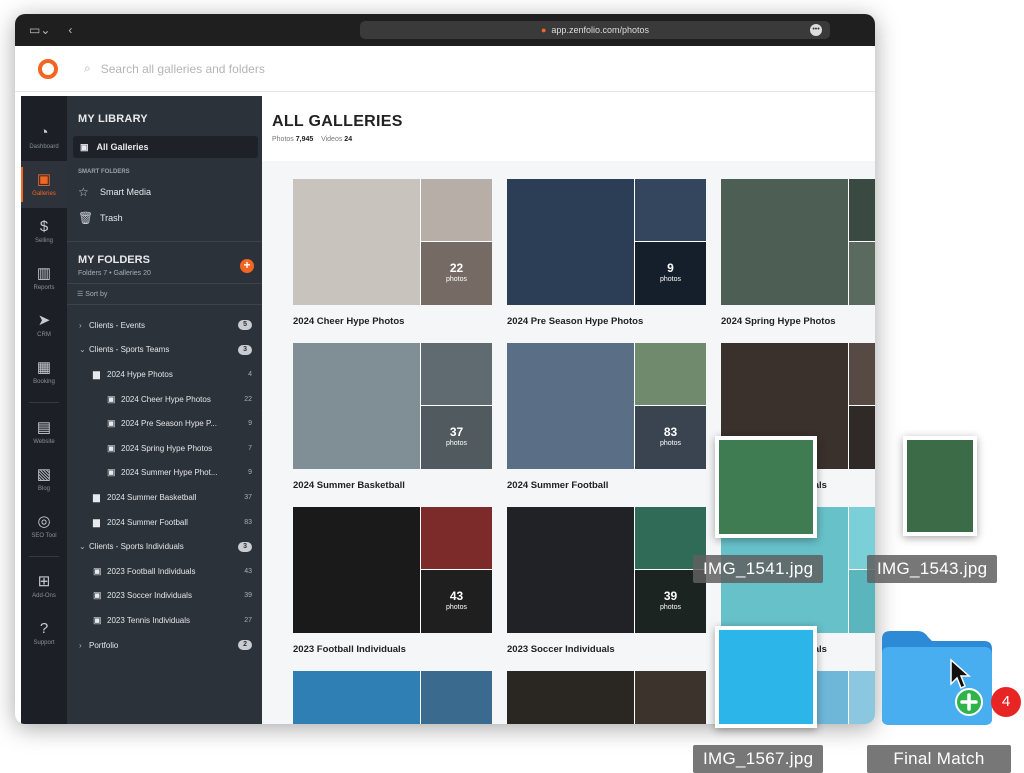 The image size is (1024, 773). I want to click on sort-by-control: ☰ Sort by, so click(164, 294).